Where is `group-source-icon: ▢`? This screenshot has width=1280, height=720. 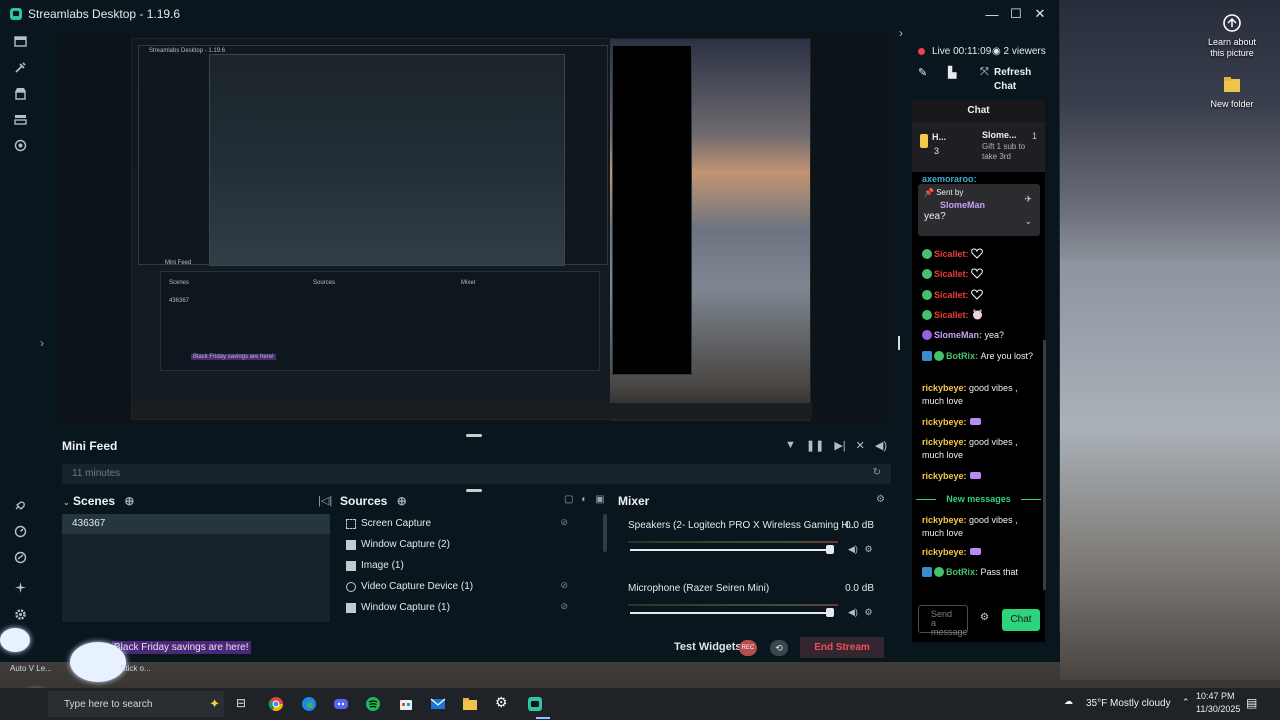 group-source-icon: ▢ is located at coordinates (568, 499).